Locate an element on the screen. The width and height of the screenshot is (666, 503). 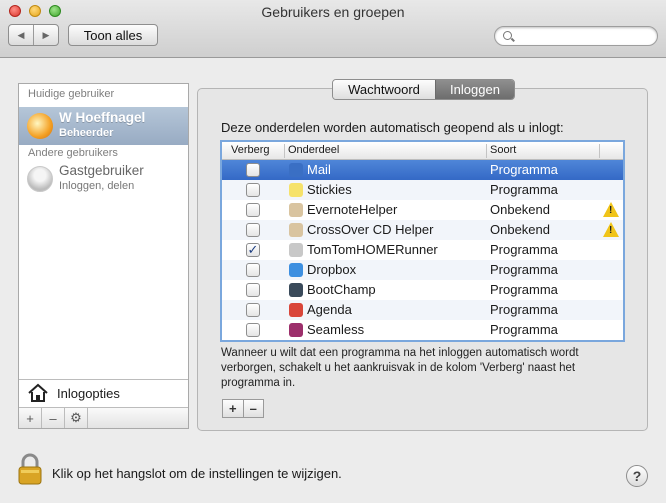
item-name: Dropbox is located at coordinates (332, 269).